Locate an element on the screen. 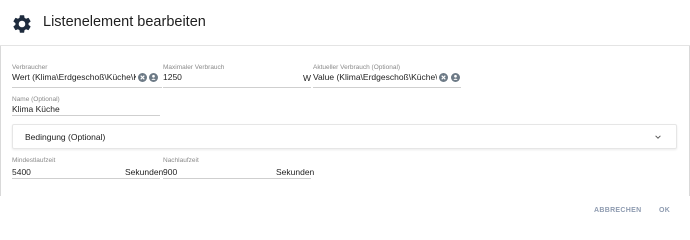 The image size is (690, 240). name-underline is located at coordinates (86, 115).